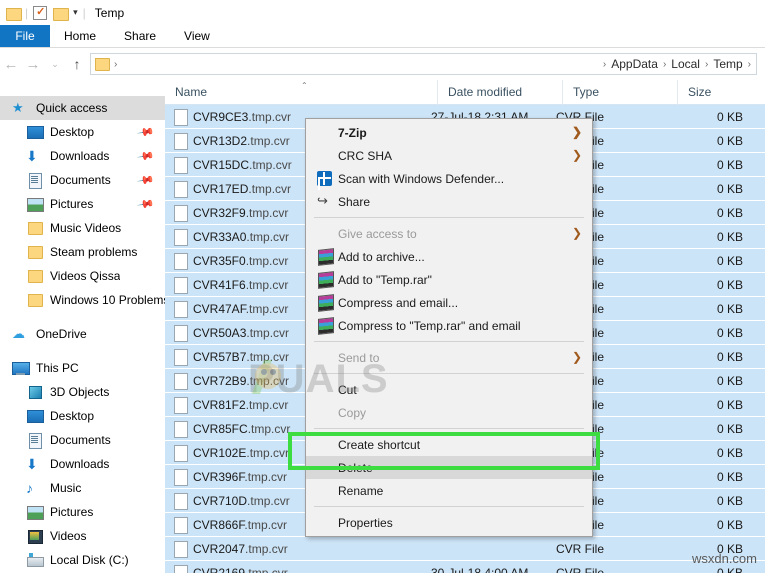 This screenshot has height=573, width=765. What do you see at coordinates (82, 228) in the screenshot?
I see `sidebar-item-music-videos: Music Videos` at bounding box center [82, 228].